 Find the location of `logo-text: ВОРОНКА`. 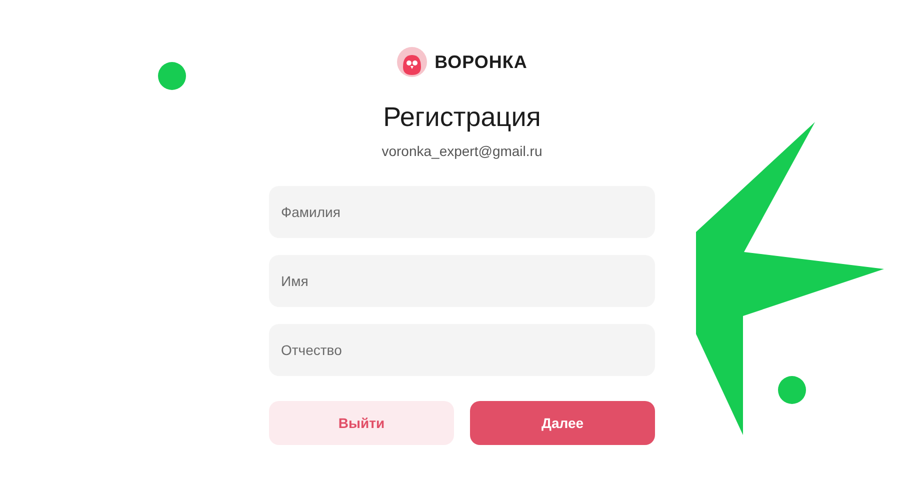

logo-text: ВОРОНКА is located at coordinates (481, 62).